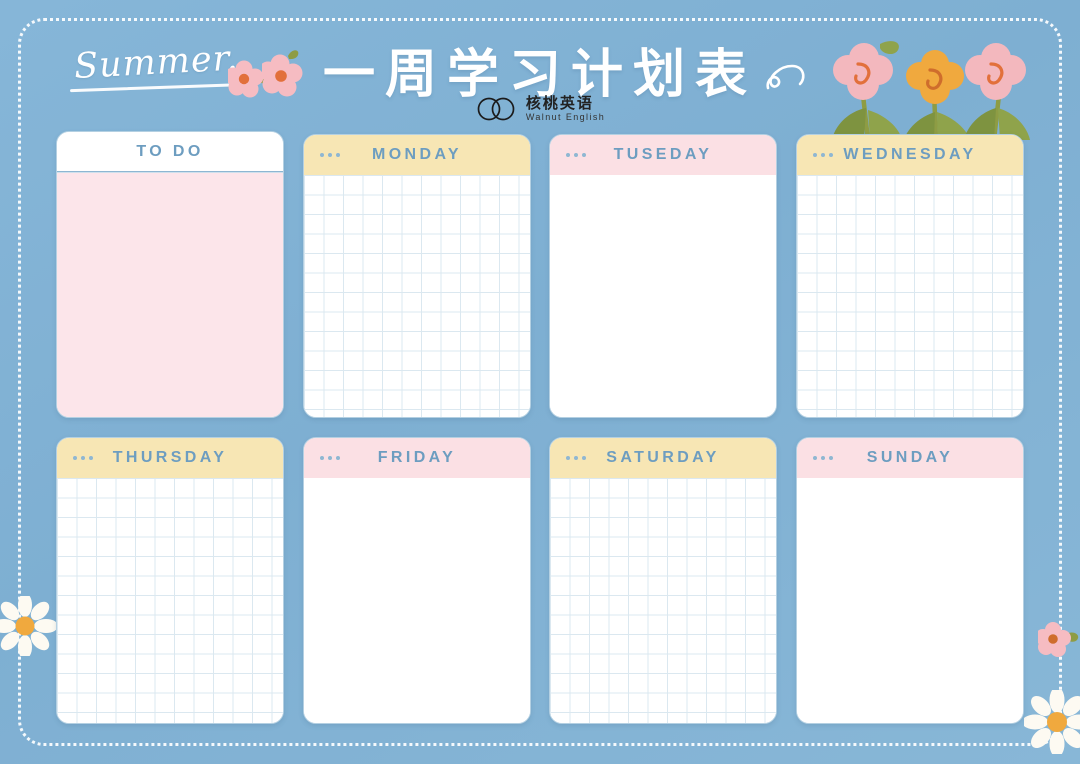  I want to click on card-title-todo: TO DO, so click(170, 151).